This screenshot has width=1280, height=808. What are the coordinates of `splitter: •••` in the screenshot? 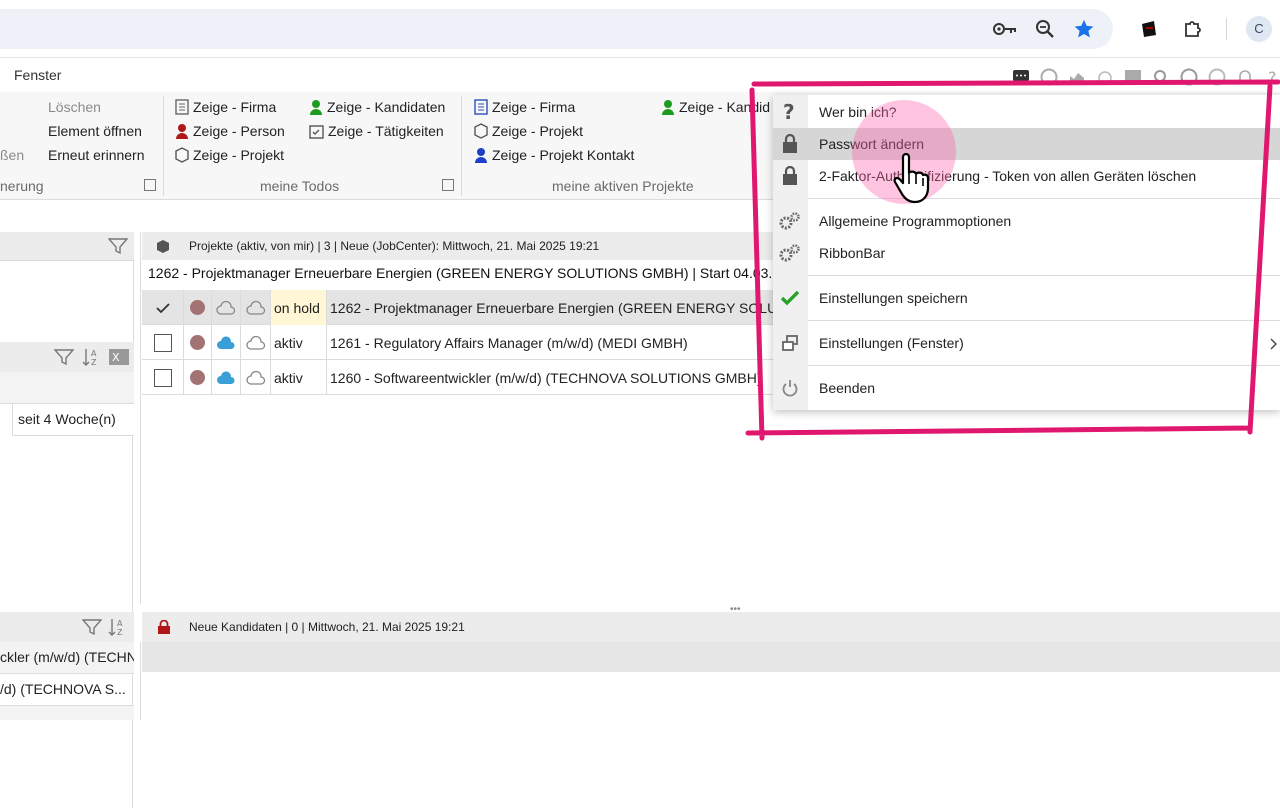 It's located at (640, 609).